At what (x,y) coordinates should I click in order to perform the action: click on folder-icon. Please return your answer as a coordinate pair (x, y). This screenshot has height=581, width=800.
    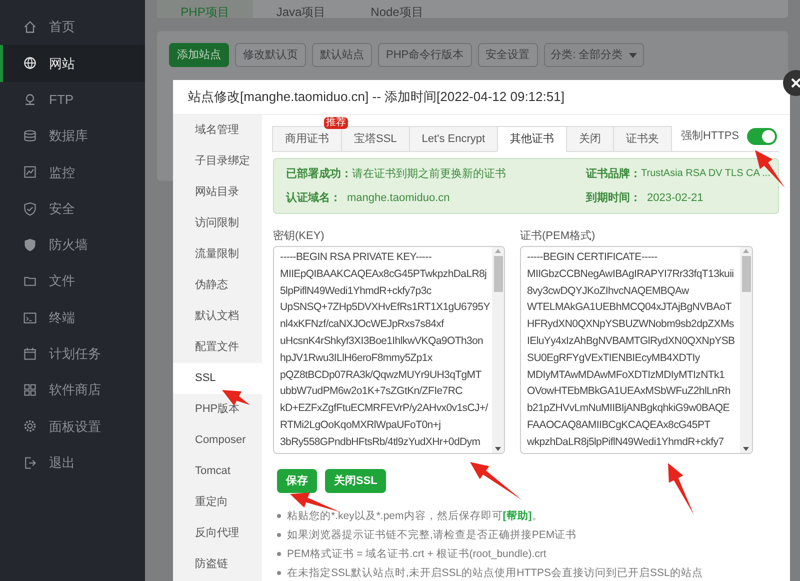
    Looking at the image, I should click on (30, 281).